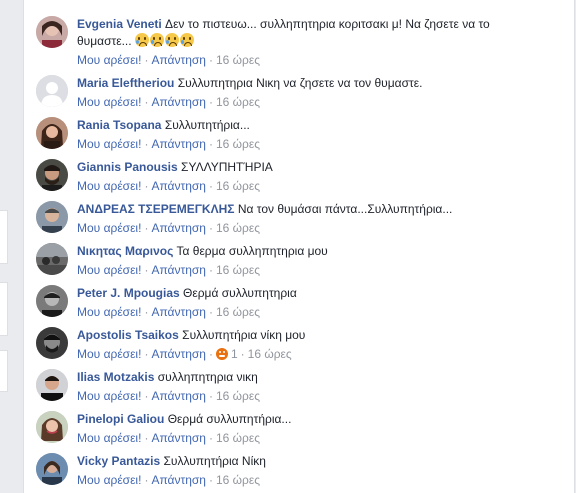 The image size is (576, 493). I want to click on comment-text: Peter J. Mpougias Θερμά συλλυπητηρια, so click(317, 293).